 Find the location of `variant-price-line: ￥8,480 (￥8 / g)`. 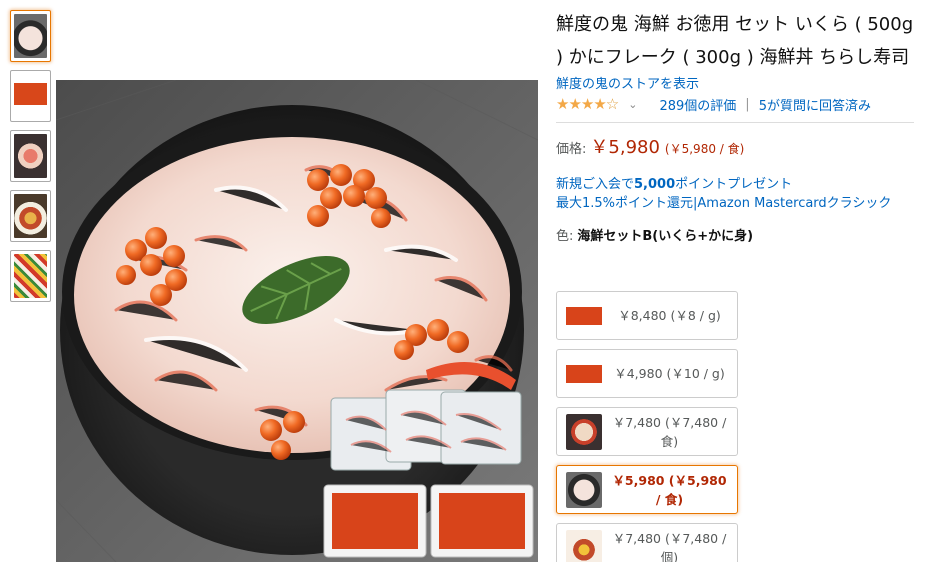

variant-price-line: ￥8,480 (￥8 / g) is located at coordinates (669, 315).